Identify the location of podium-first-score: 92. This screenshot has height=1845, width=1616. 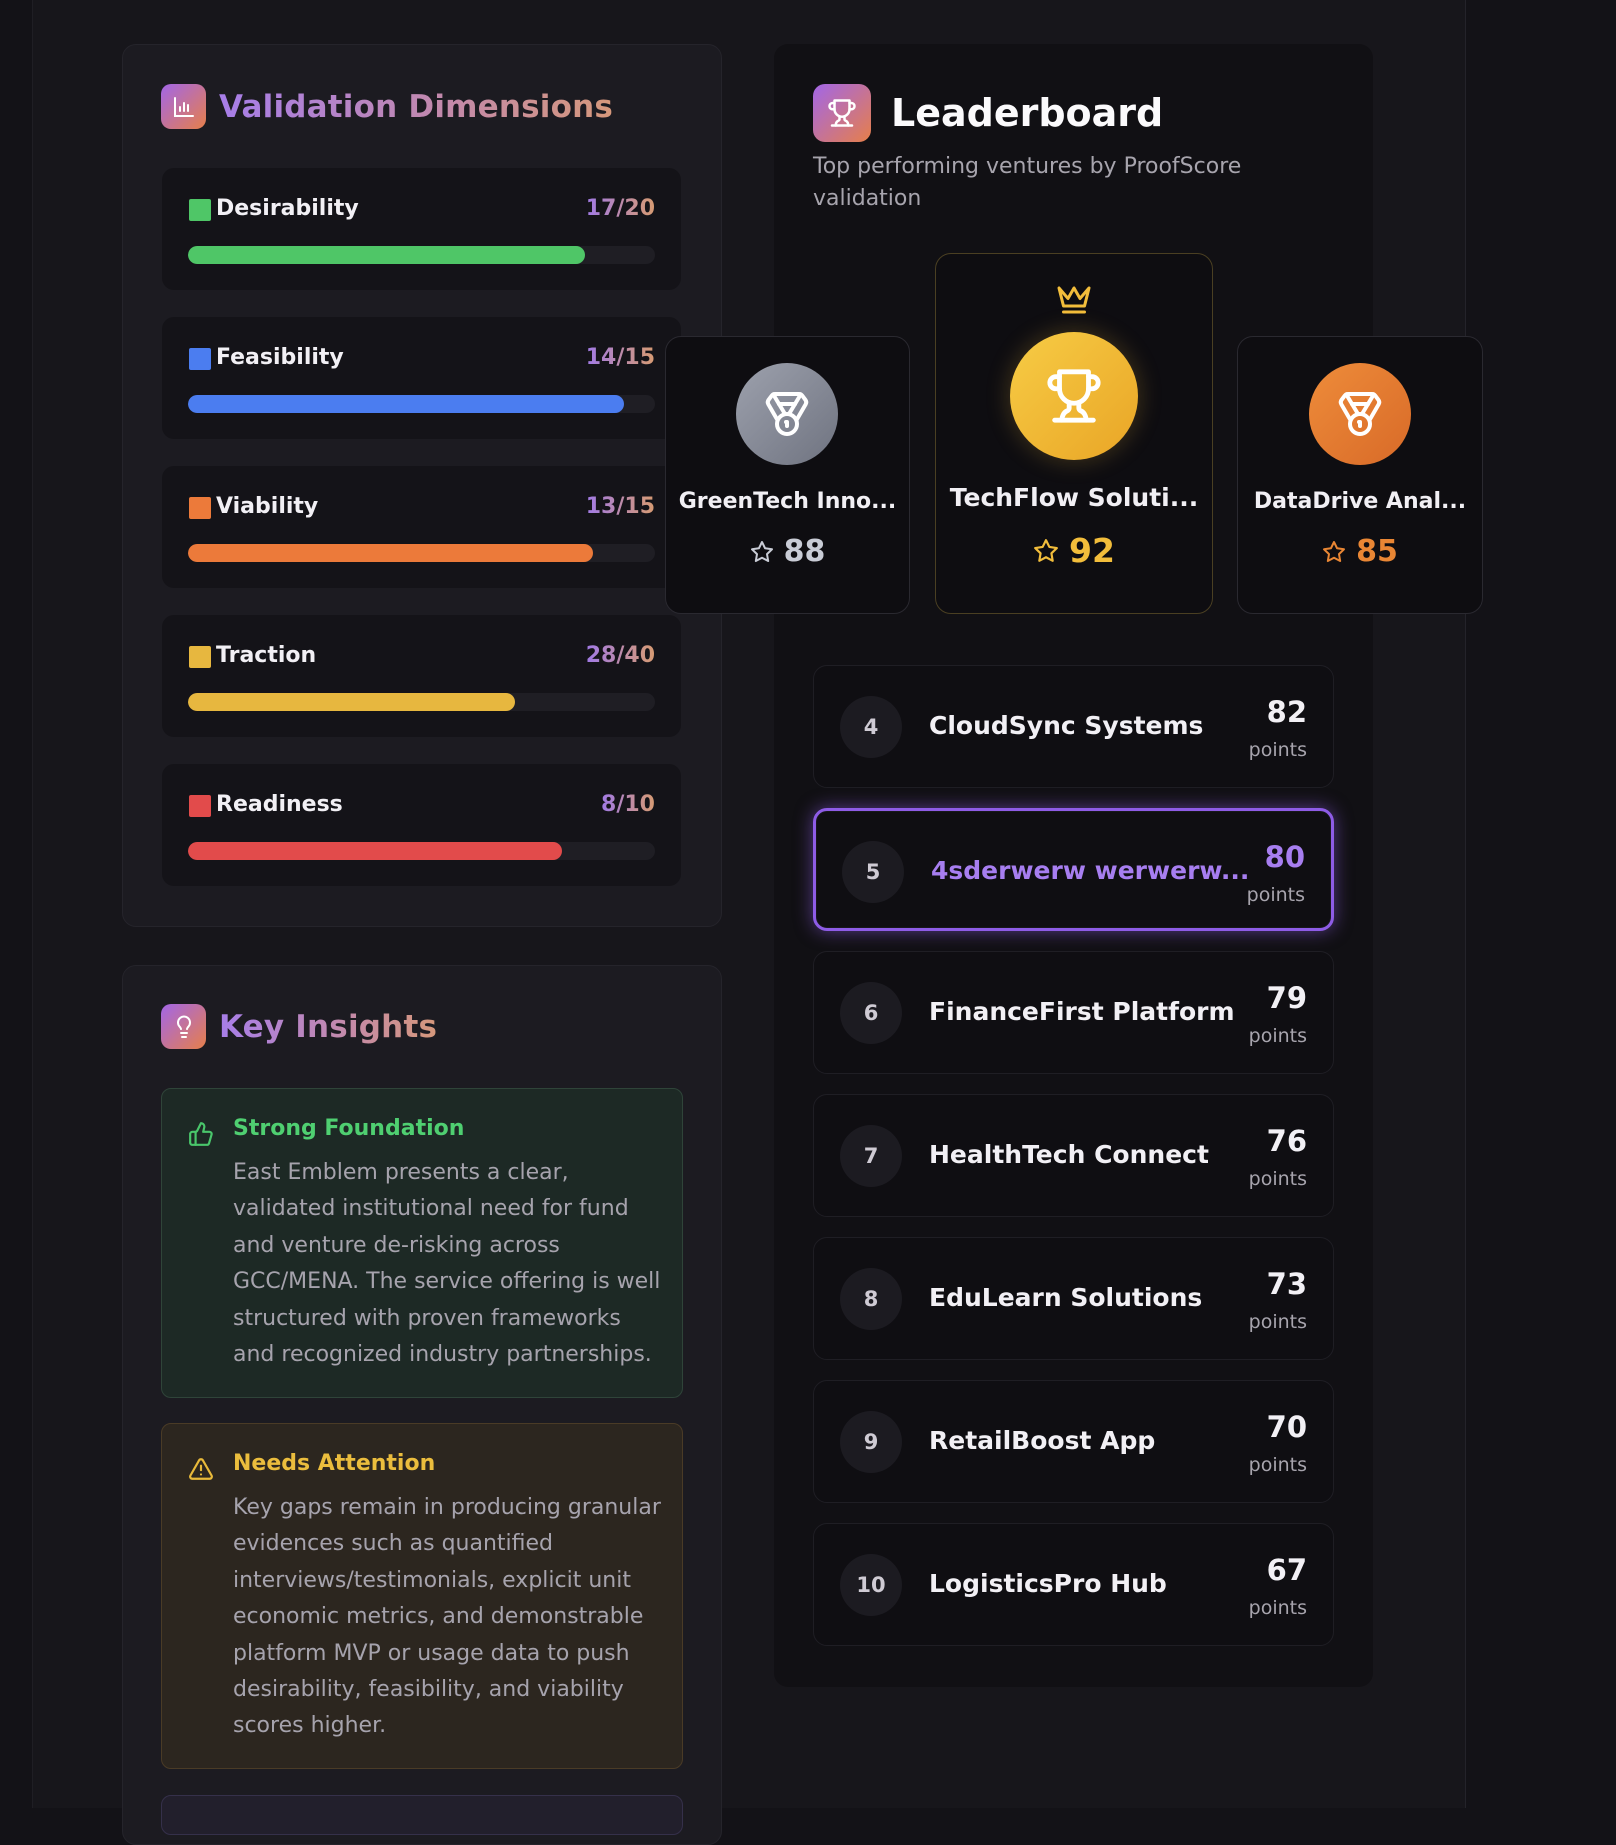
(1092, 550).